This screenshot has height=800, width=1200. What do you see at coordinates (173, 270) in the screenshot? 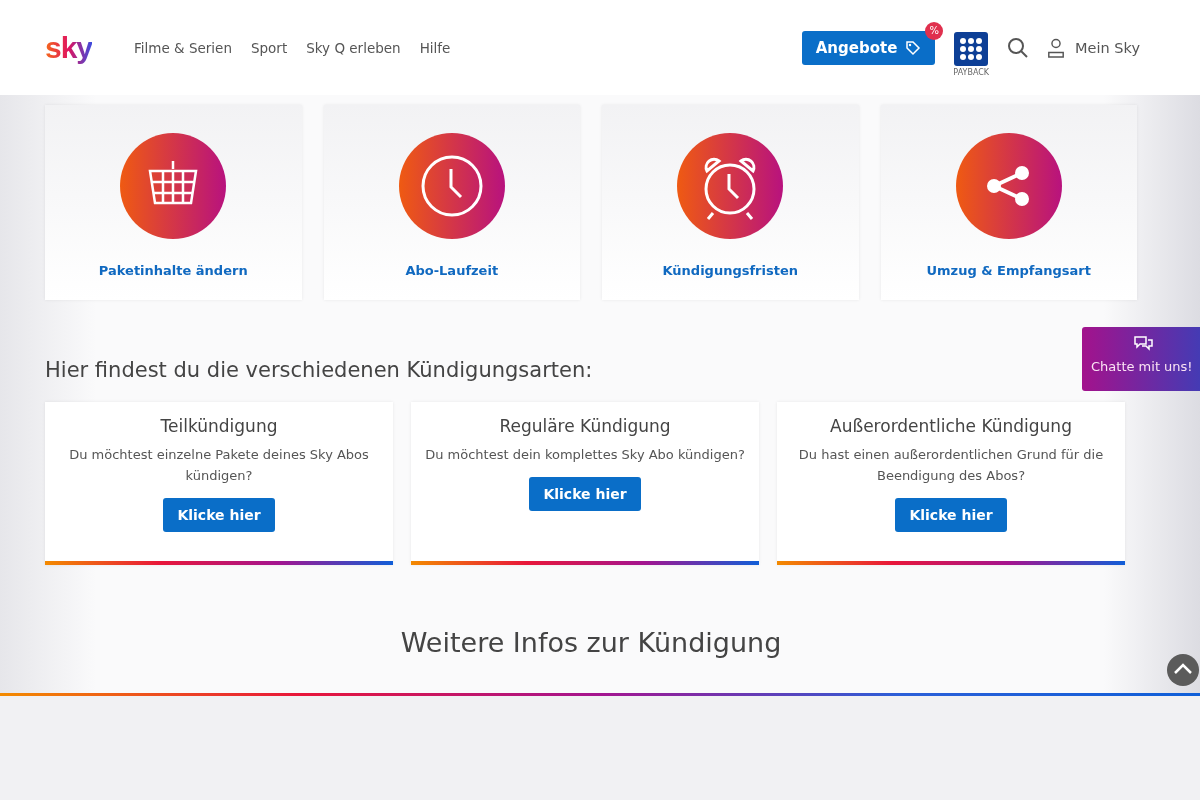
I see `topic-label: Paketinhalte ändern` at bounding box center [173, 270].